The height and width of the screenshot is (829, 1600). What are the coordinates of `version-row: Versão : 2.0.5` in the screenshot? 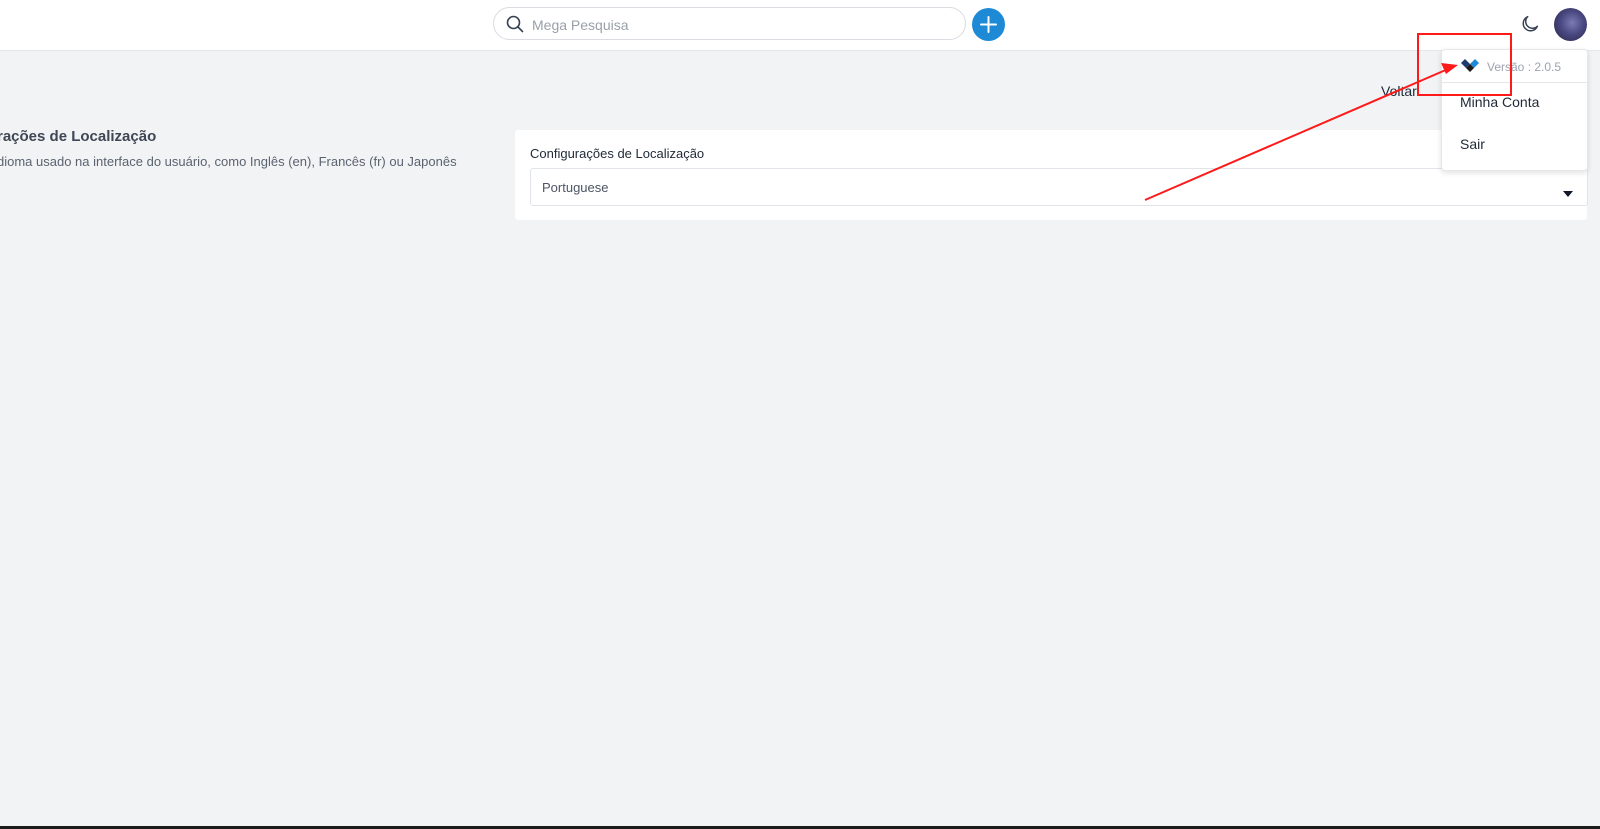 It's located at (1514, 66).